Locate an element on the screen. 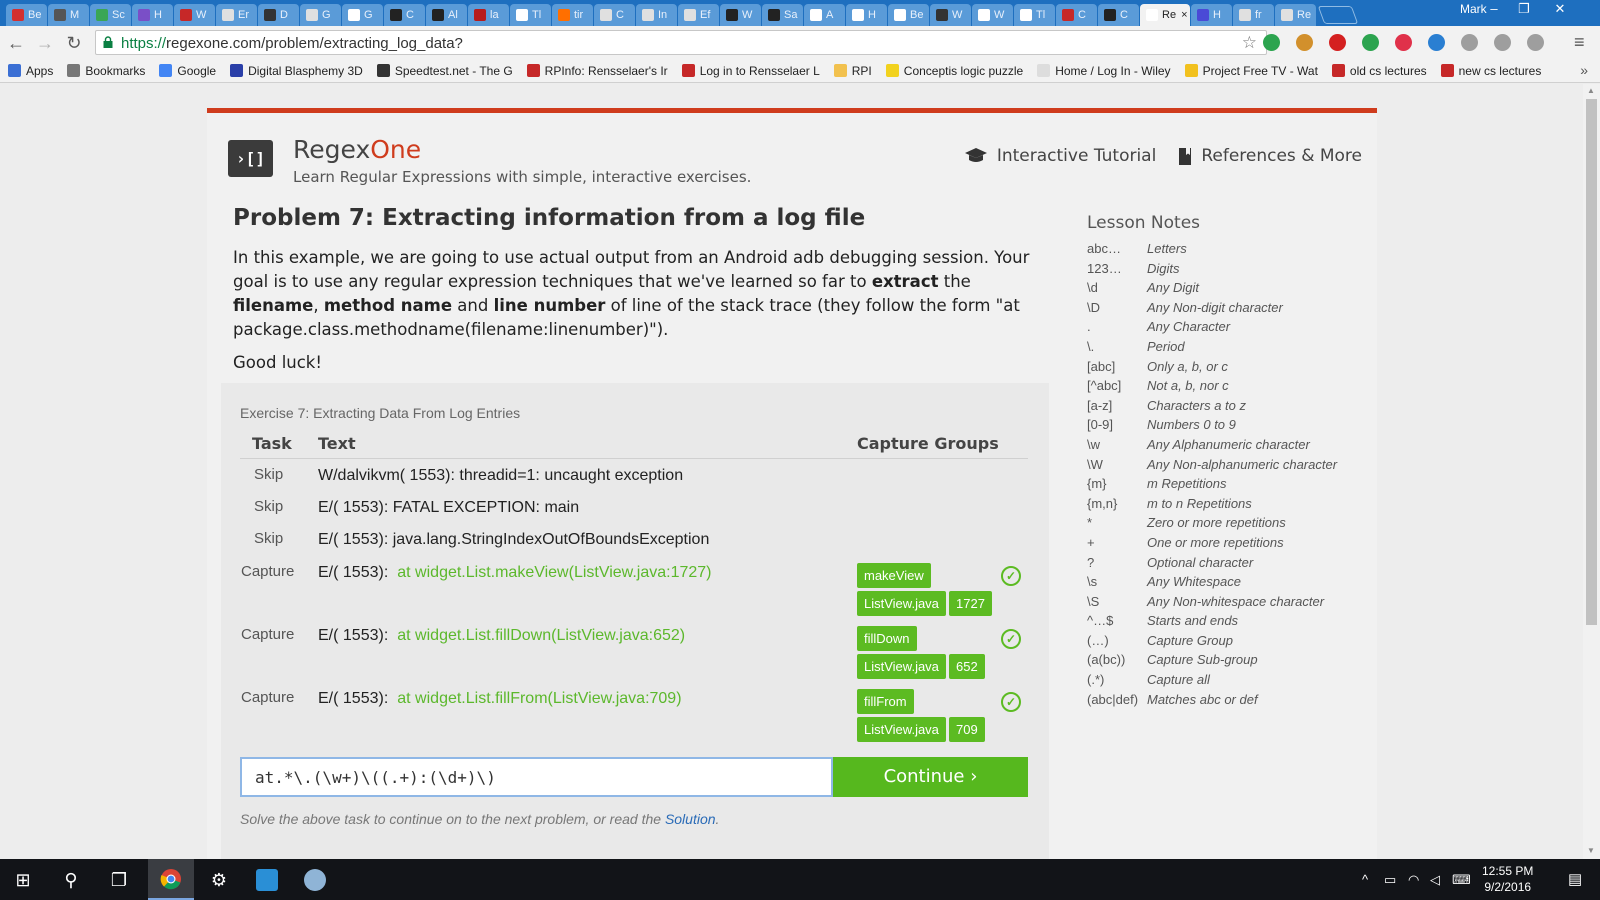 The image size is (1600, 900). tab: Ef is located at coordinates (698, 15).